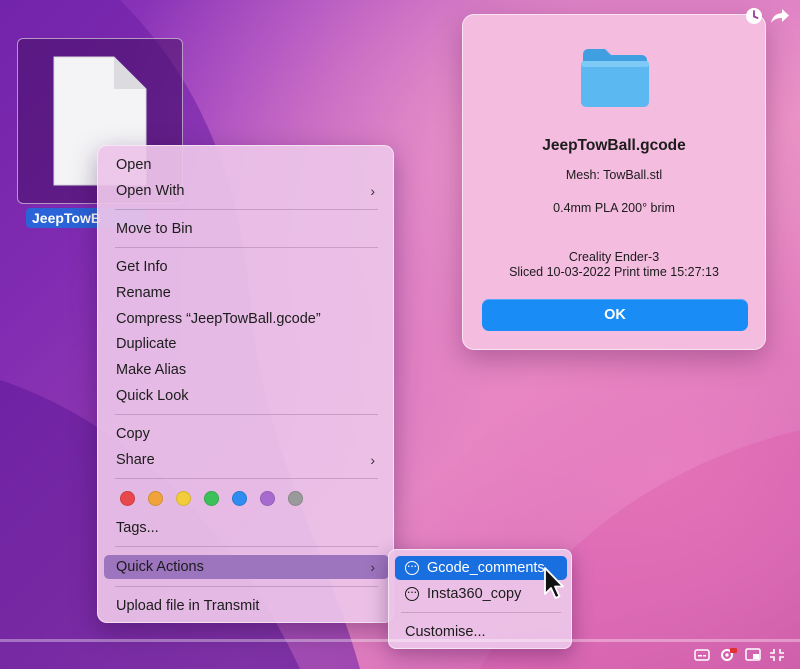 The height and width of the screenshot is (669, 800). What do you see at coordinates (143, 293) in the screenshot?
I see `menu-label: Rename` at bounding box center [143, 293].